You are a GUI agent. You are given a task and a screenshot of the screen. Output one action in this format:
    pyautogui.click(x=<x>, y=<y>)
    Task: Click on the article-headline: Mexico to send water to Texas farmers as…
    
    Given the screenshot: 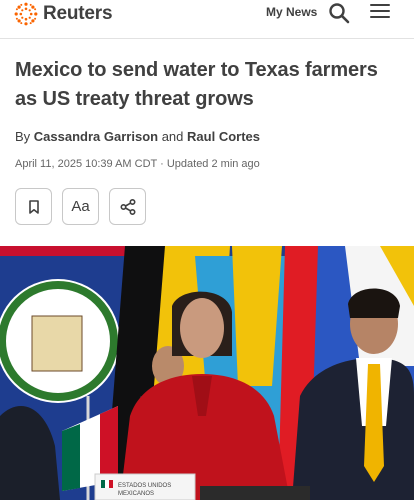 What is the action you would take?
    pyautogui.click(x=196, y=84)
    